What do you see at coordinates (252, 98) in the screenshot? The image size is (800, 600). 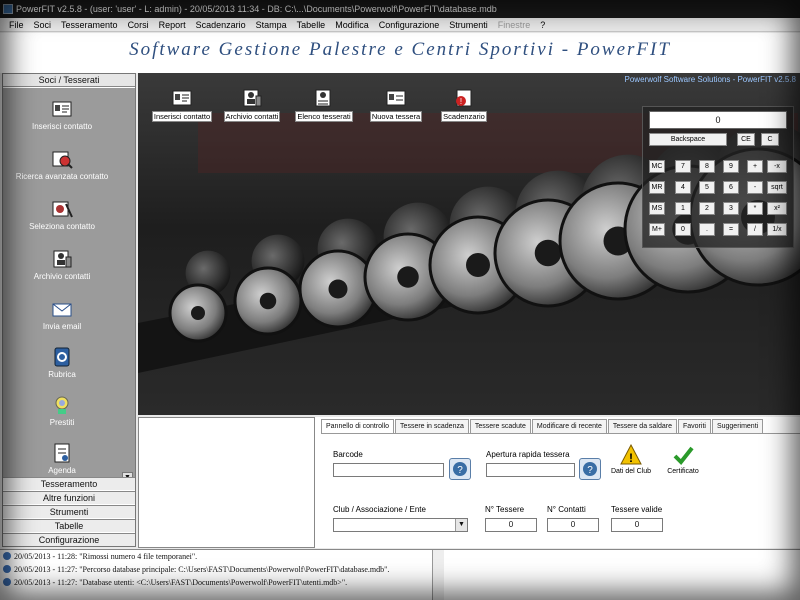 I see `contact-archive-icon` at bounding box center [252, 98].